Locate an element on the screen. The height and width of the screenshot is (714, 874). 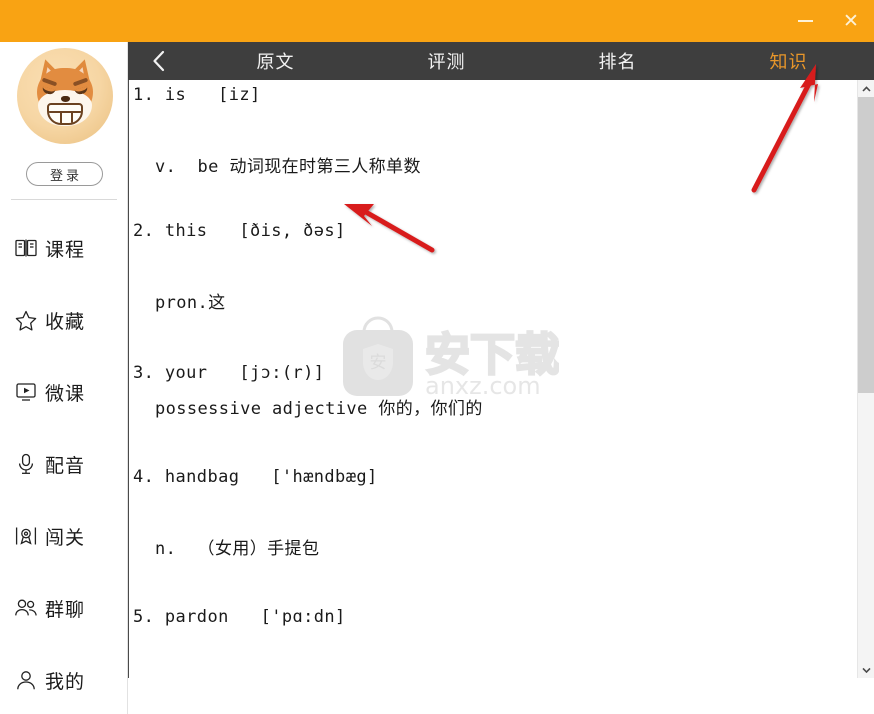
avatar-mouth is located at coordinates (65, 114).